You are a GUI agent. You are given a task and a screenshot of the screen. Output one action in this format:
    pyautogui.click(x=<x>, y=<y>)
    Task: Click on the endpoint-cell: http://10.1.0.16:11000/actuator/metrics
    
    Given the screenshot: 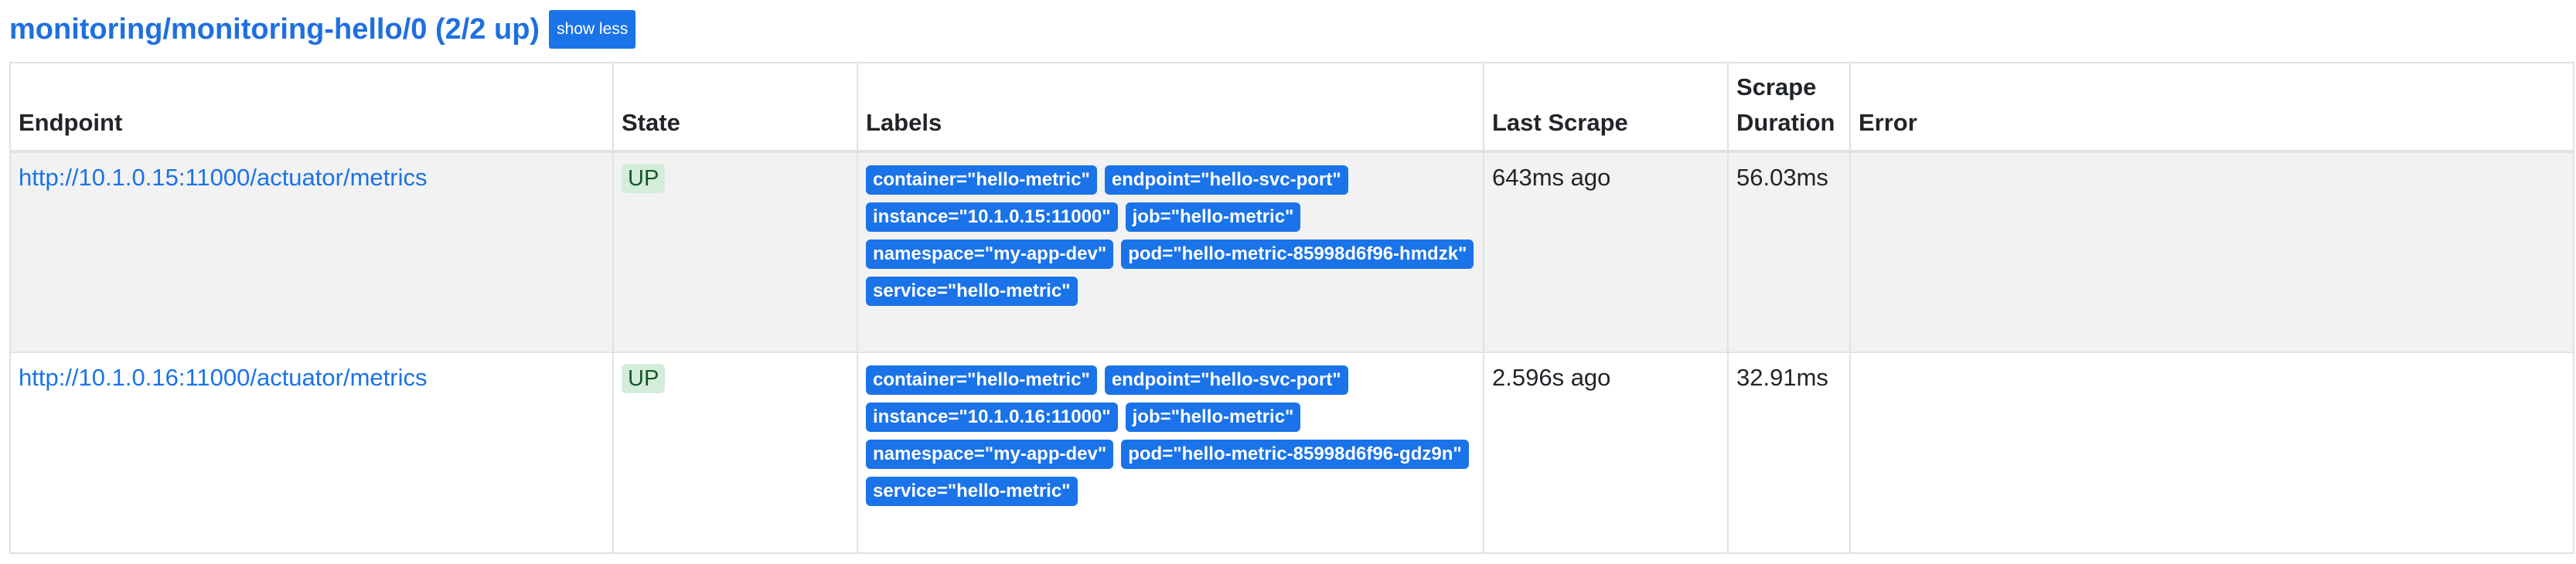 What is the action you would take?
    pyautogui.click(x=311, y=453)
    